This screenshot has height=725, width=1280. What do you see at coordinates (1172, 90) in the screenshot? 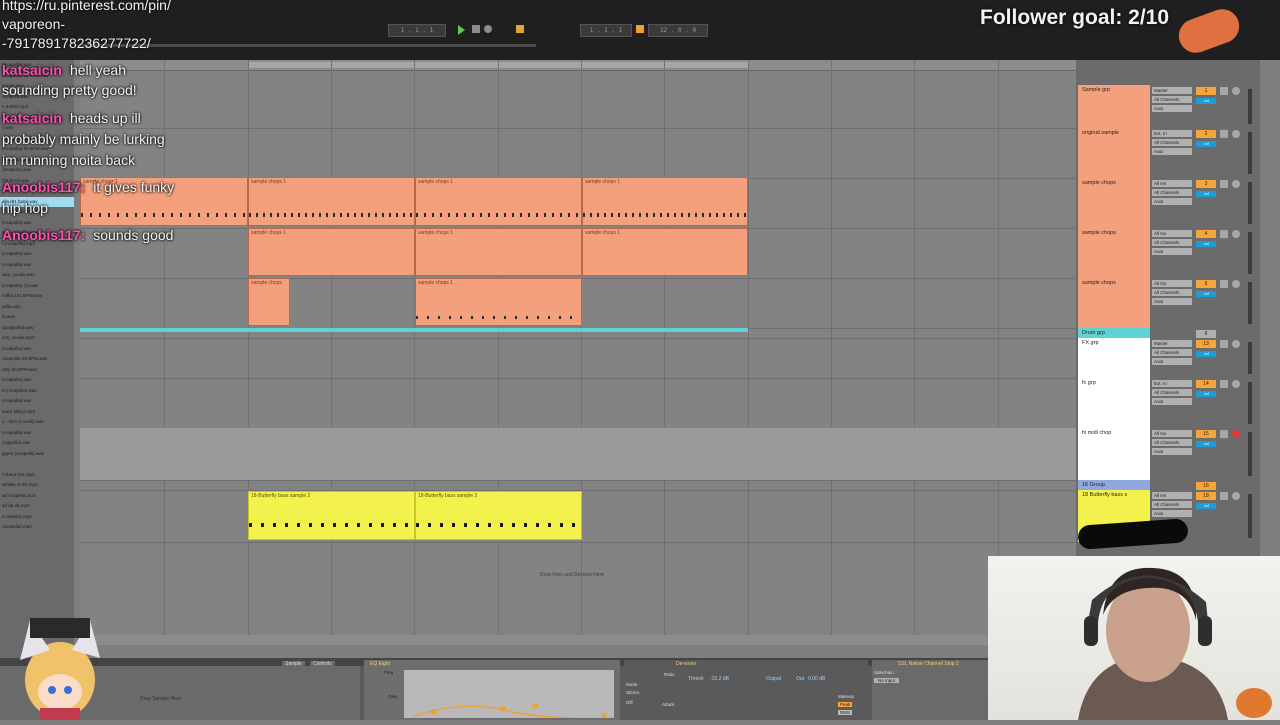
I see `input-type-select: Master` at bounding box center [1172, 90].